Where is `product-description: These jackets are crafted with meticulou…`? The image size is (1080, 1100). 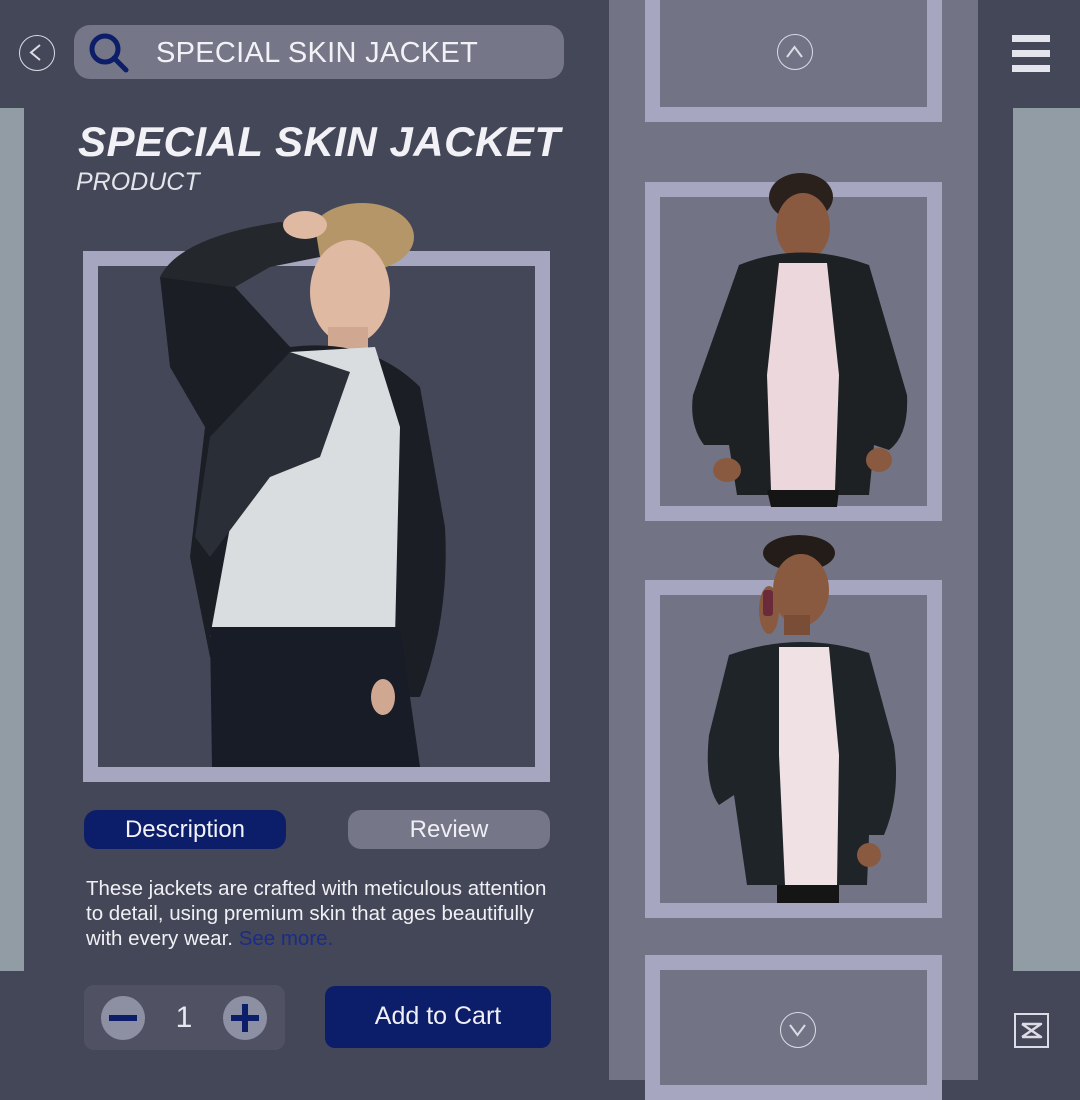
product-description: These jackets are crafted with meticulou… is located at coordinates (321, 913).